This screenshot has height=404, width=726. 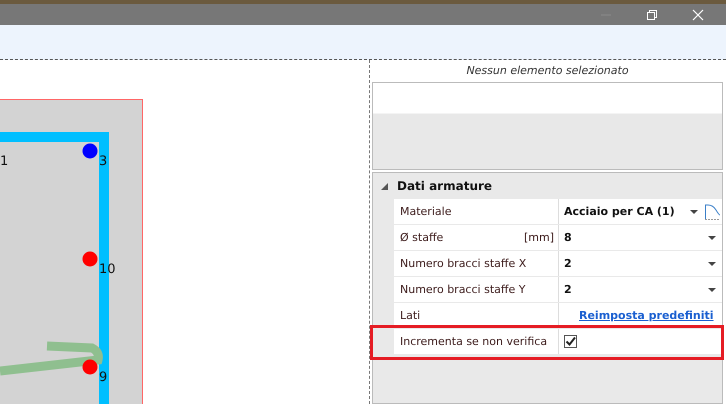 I want to click on reset-defaults-link: Reimposta predefiniti, so click(x=646, y=315).